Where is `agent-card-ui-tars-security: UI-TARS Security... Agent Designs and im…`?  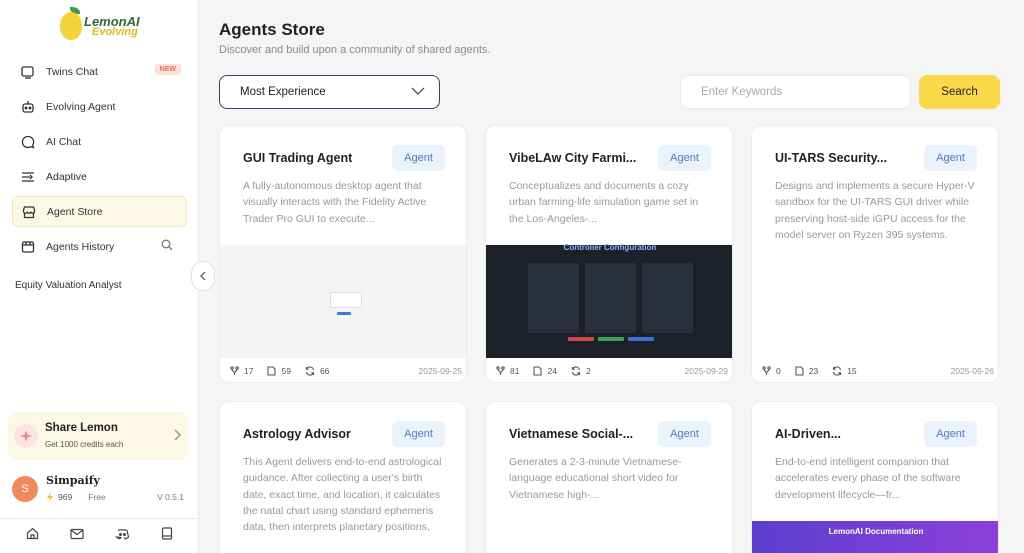 agent-card-ui-tars-security: UI-TARS Security... Agent Designs and im… is located at coordinates (875, 254).